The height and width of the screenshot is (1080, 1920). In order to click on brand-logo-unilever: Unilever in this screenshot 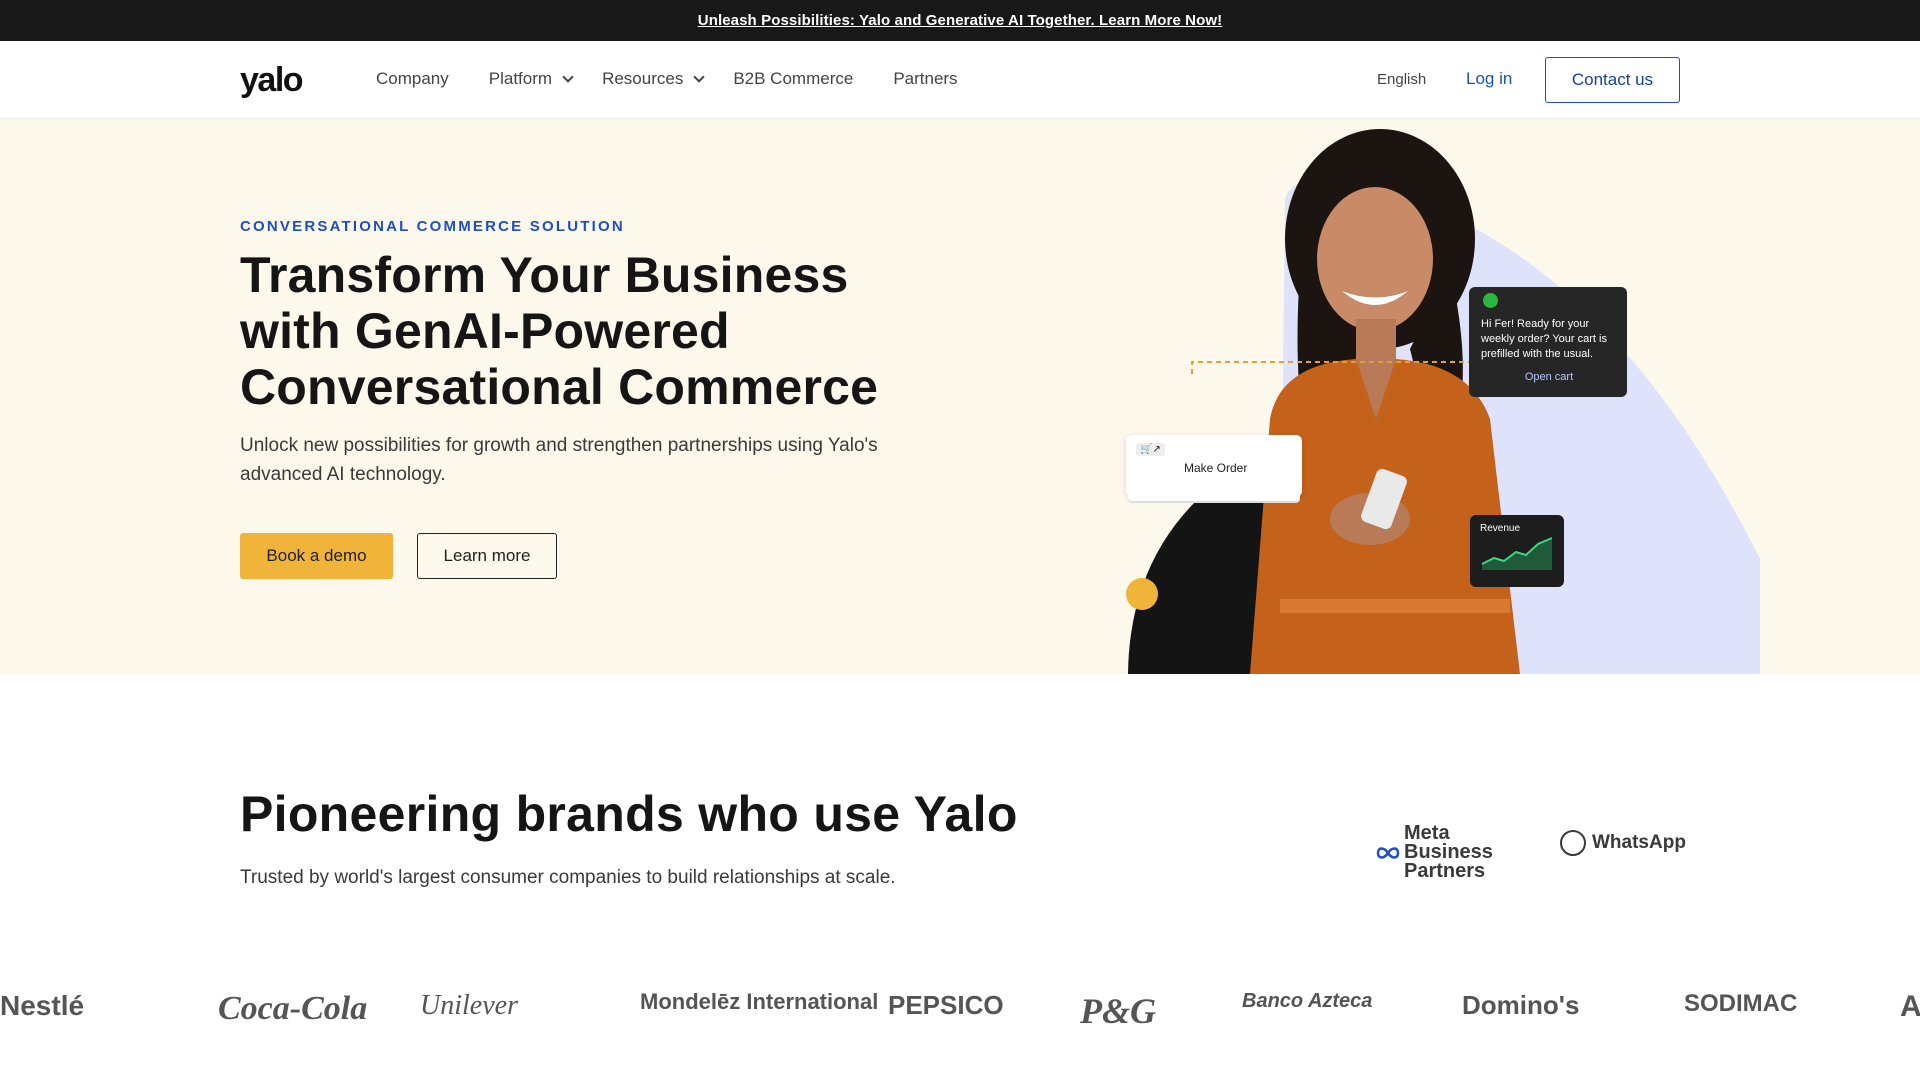, I will do `click(469, 1005)`.